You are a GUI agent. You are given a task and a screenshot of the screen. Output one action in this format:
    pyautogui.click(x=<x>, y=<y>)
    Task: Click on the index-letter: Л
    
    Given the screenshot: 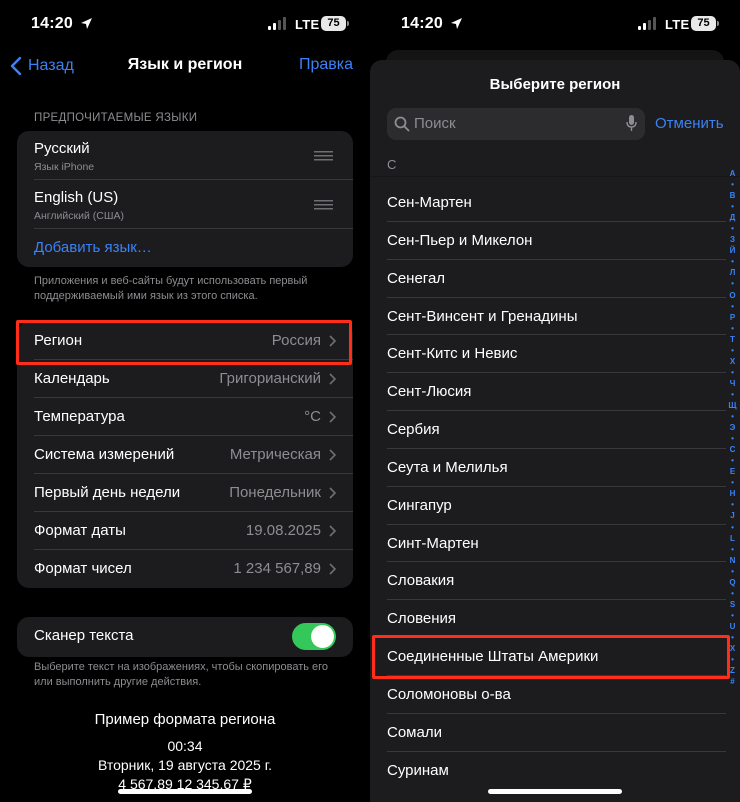 What is the action you would take?
    pyautogui.click(x=732, y=272)
    